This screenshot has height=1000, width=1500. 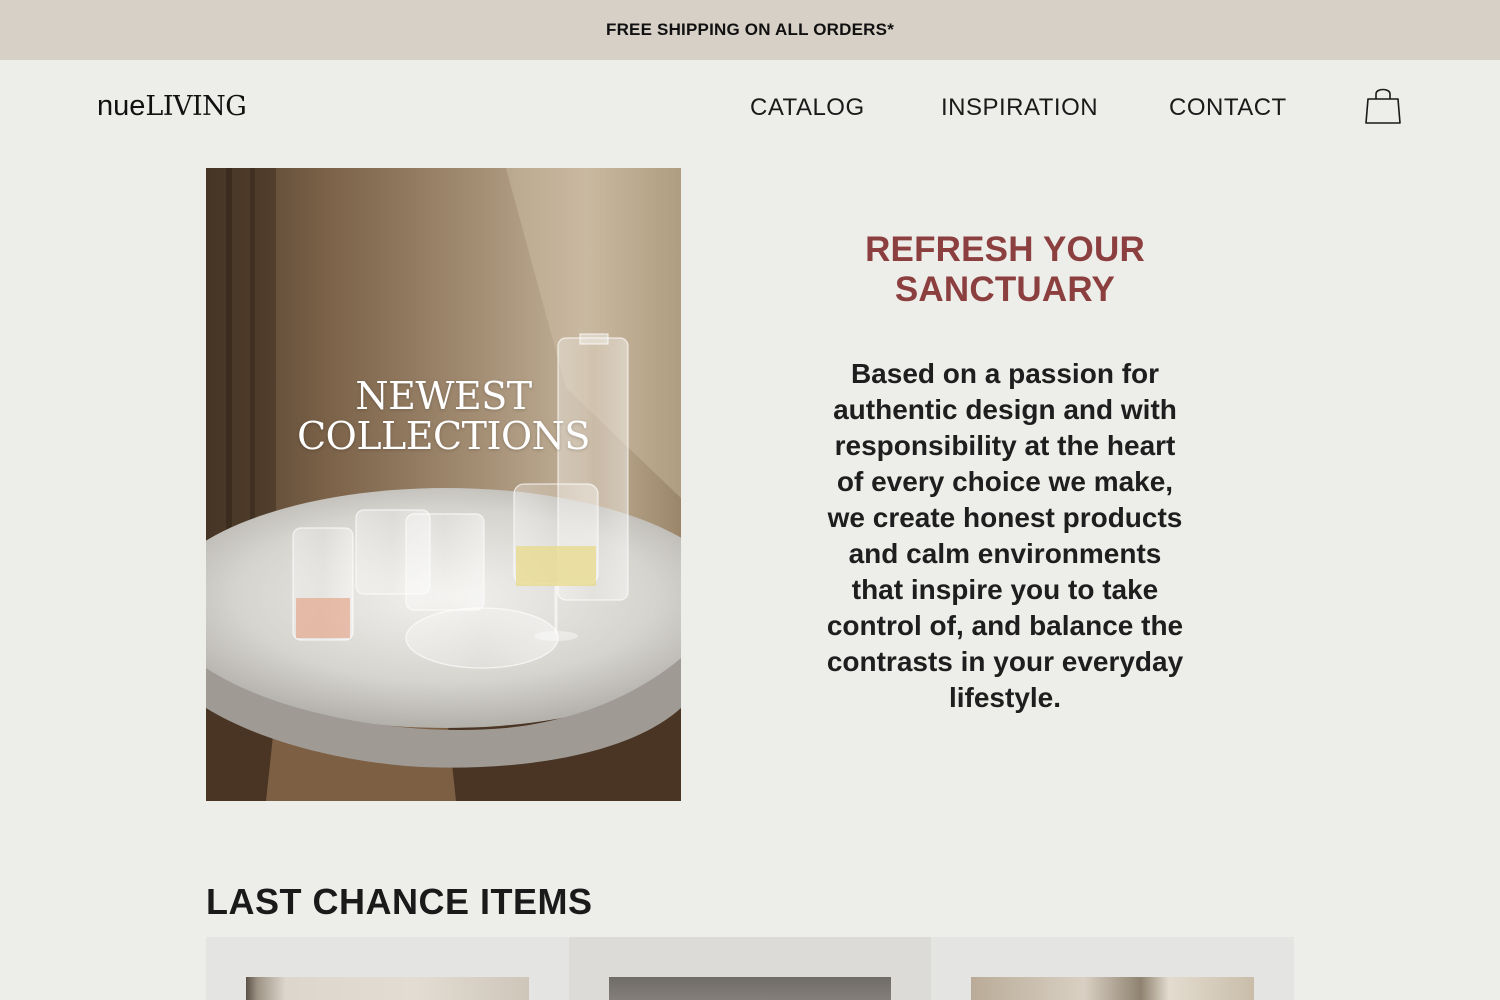 I want to click on nav-contact: CONTACT, so click(x=1228, y=108).